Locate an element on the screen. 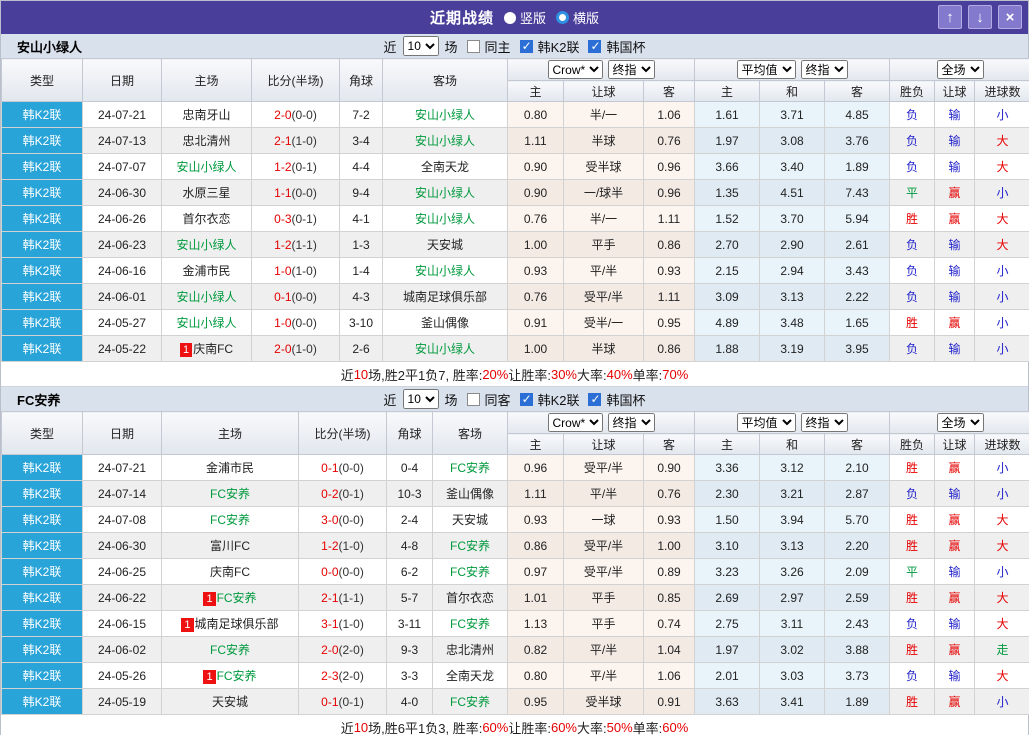 This screenshot has height=735, width=1029. avg-home-odds-cell: 1.35 is located at coordinates (727, 192).